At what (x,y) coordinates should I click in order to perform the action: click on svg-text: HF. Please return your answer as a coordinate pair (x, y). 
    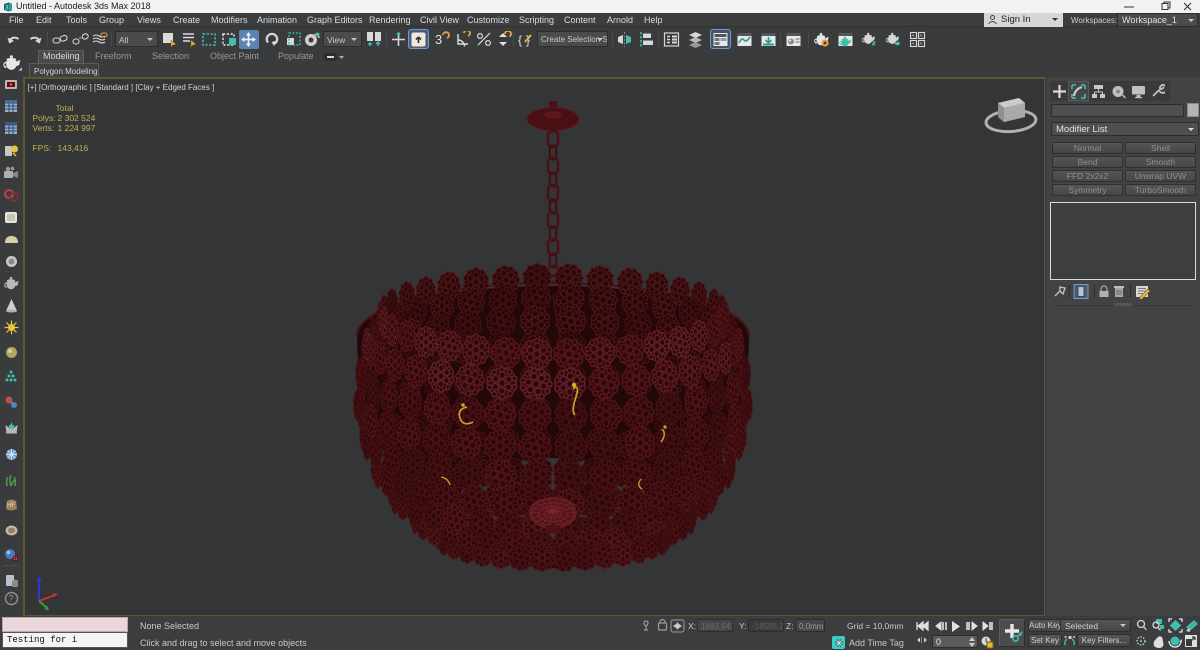
    Looking at the image, I should click on (11, 506).